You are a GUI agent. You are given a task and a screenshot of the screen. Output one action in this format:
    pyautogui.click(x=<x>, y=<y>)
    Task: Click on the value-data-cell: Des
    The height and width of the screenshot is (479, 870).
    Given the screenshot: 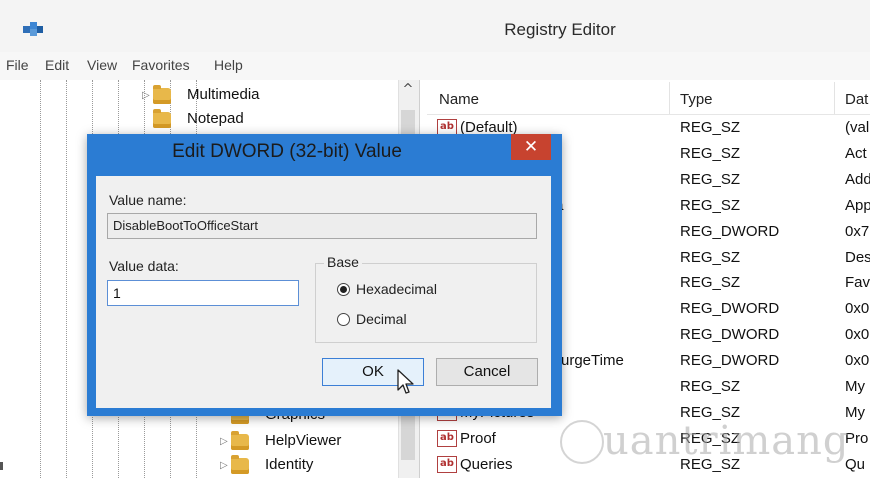 What is the action you would take?
    pyautogui.click(x=857, y=257)
    